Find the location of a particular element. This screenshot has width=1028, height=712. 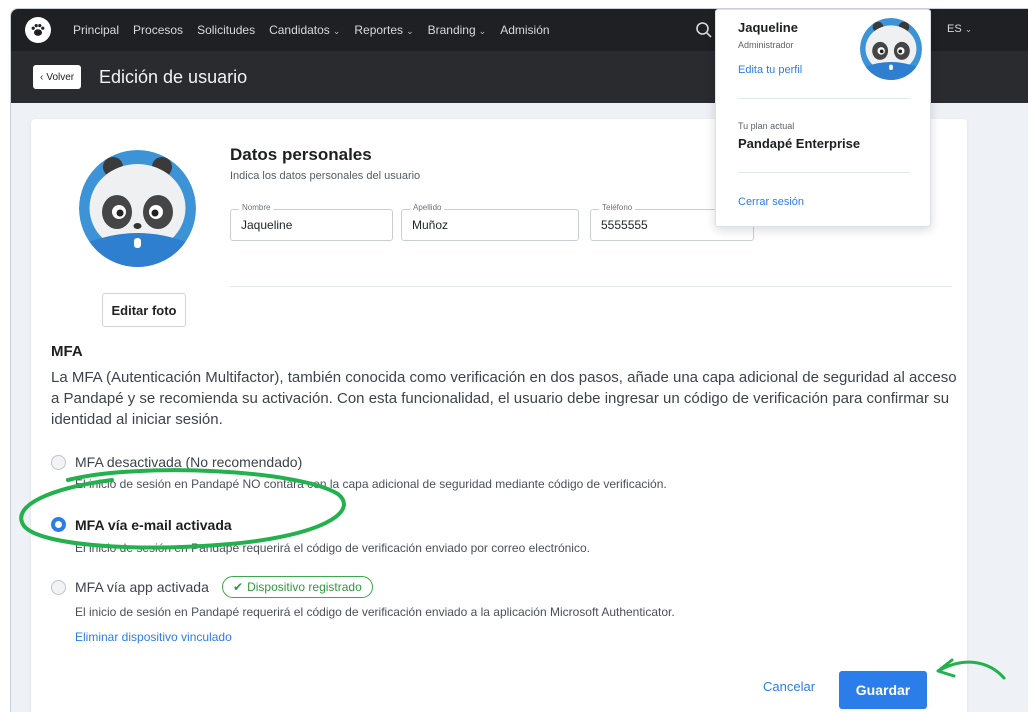

nav-item-procesos: Procesos is located at coordinates (158, 30).